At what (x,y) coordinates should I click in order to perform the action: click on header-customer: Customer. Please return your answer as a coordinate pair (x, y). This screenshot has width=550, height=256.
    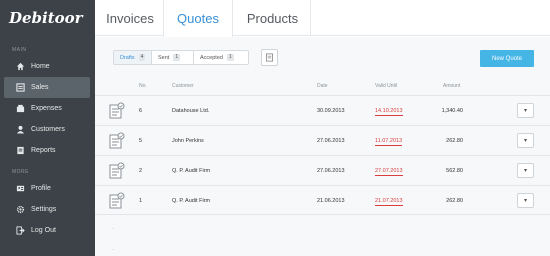
    Looking at the image, I should click on (183, 86).